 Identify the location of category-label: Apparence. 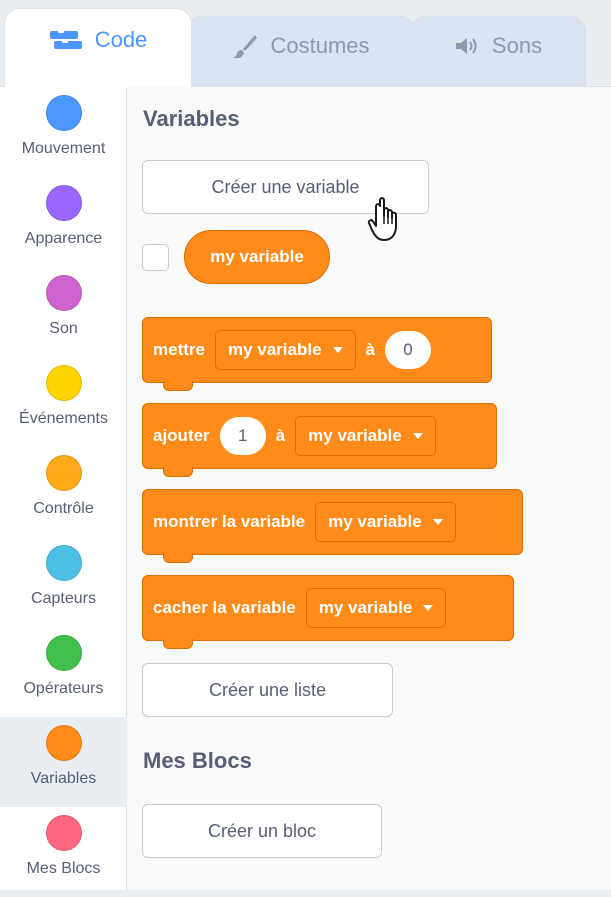
(63, 238).